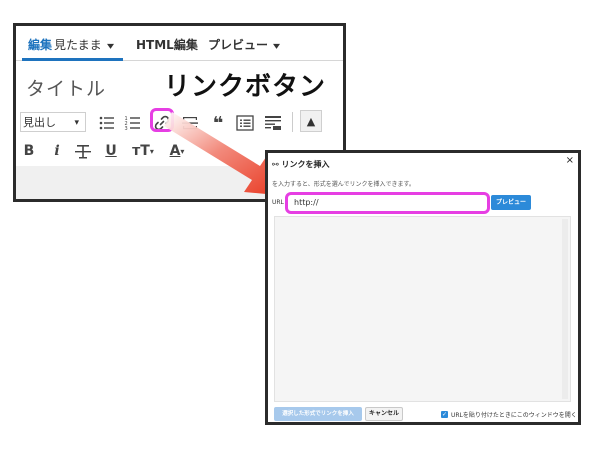 The height and width of the screenshot is (449, 600). What do you see at coordinates (245, 87) in the screenshot?
I see `callout-label: リンクボタン` at bounding box center [245, 87].